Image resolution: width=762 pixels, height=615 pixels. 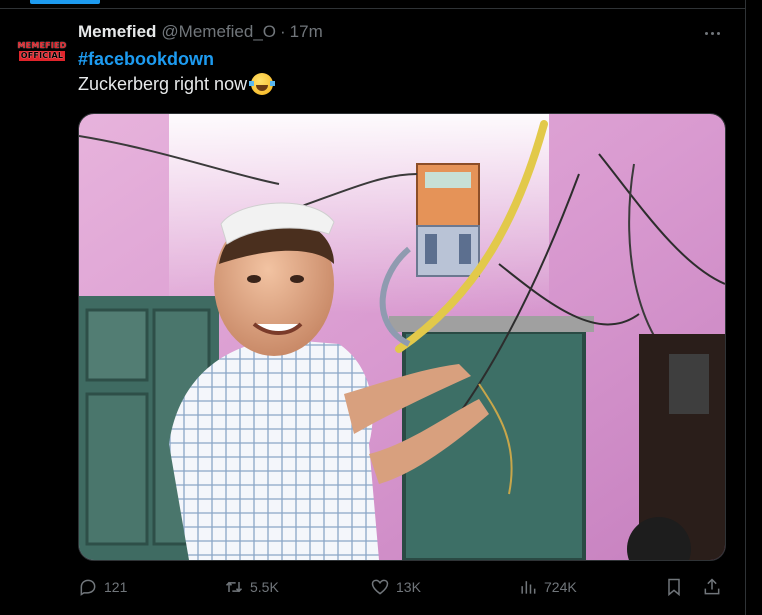 What do you see at coordinates (380, 587) in the screenshot?
I see `heart-icon` at bounding box center [380, 587].